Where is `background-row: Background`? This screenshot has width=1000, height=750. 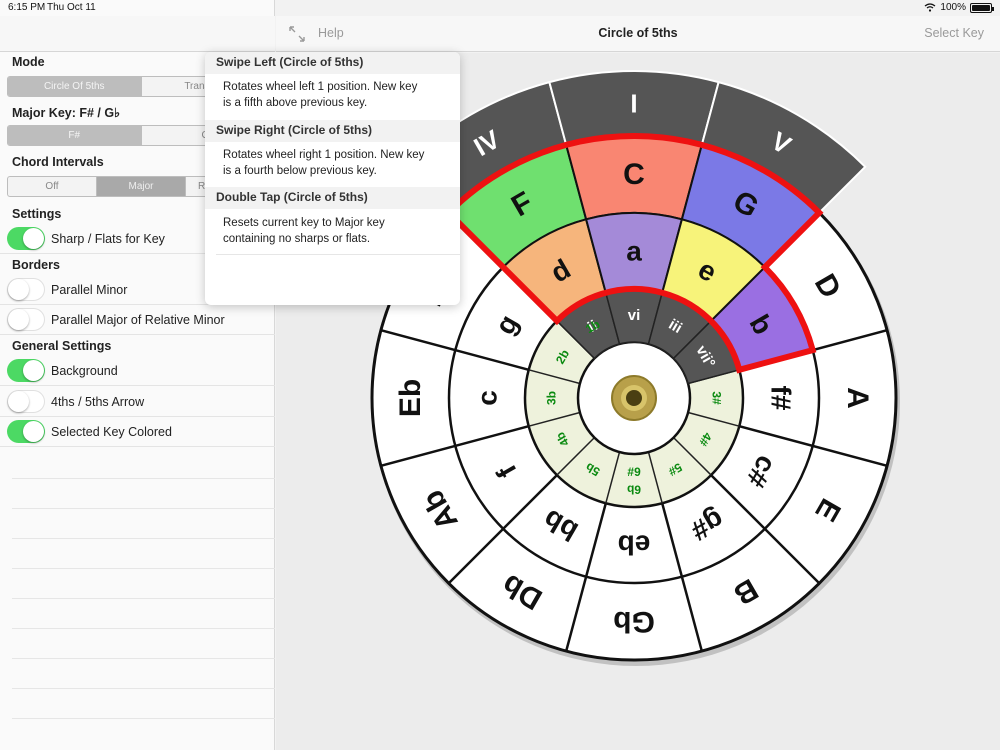 background-row: Background is located at coordinates (137, 371).